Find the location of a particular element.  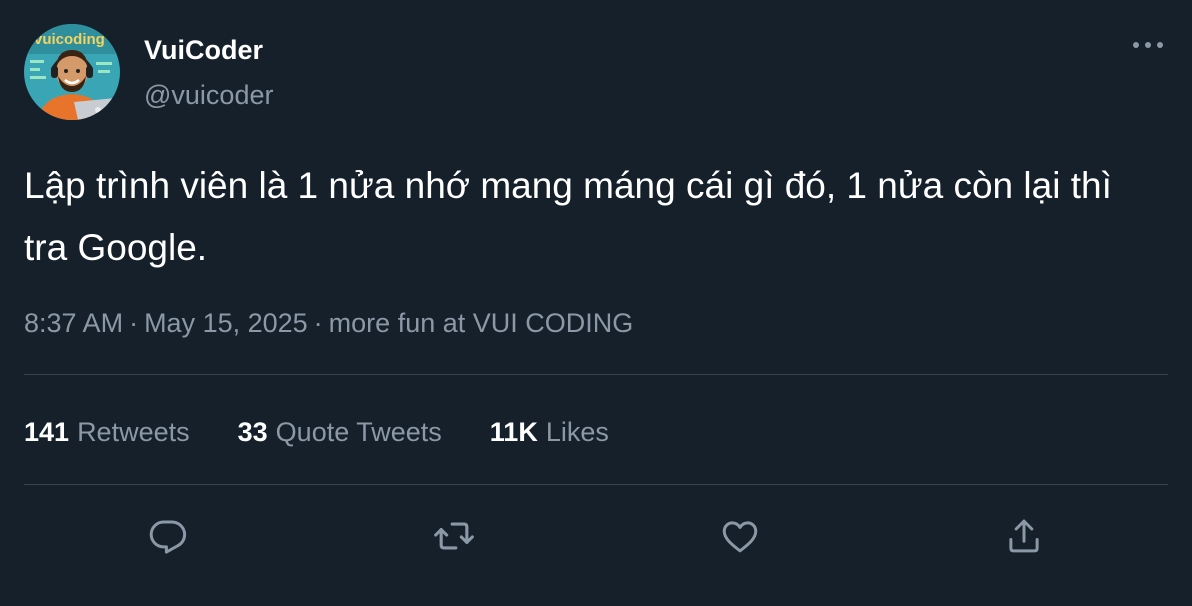

avatar: vuicoding is located at coordinates (72, 72).